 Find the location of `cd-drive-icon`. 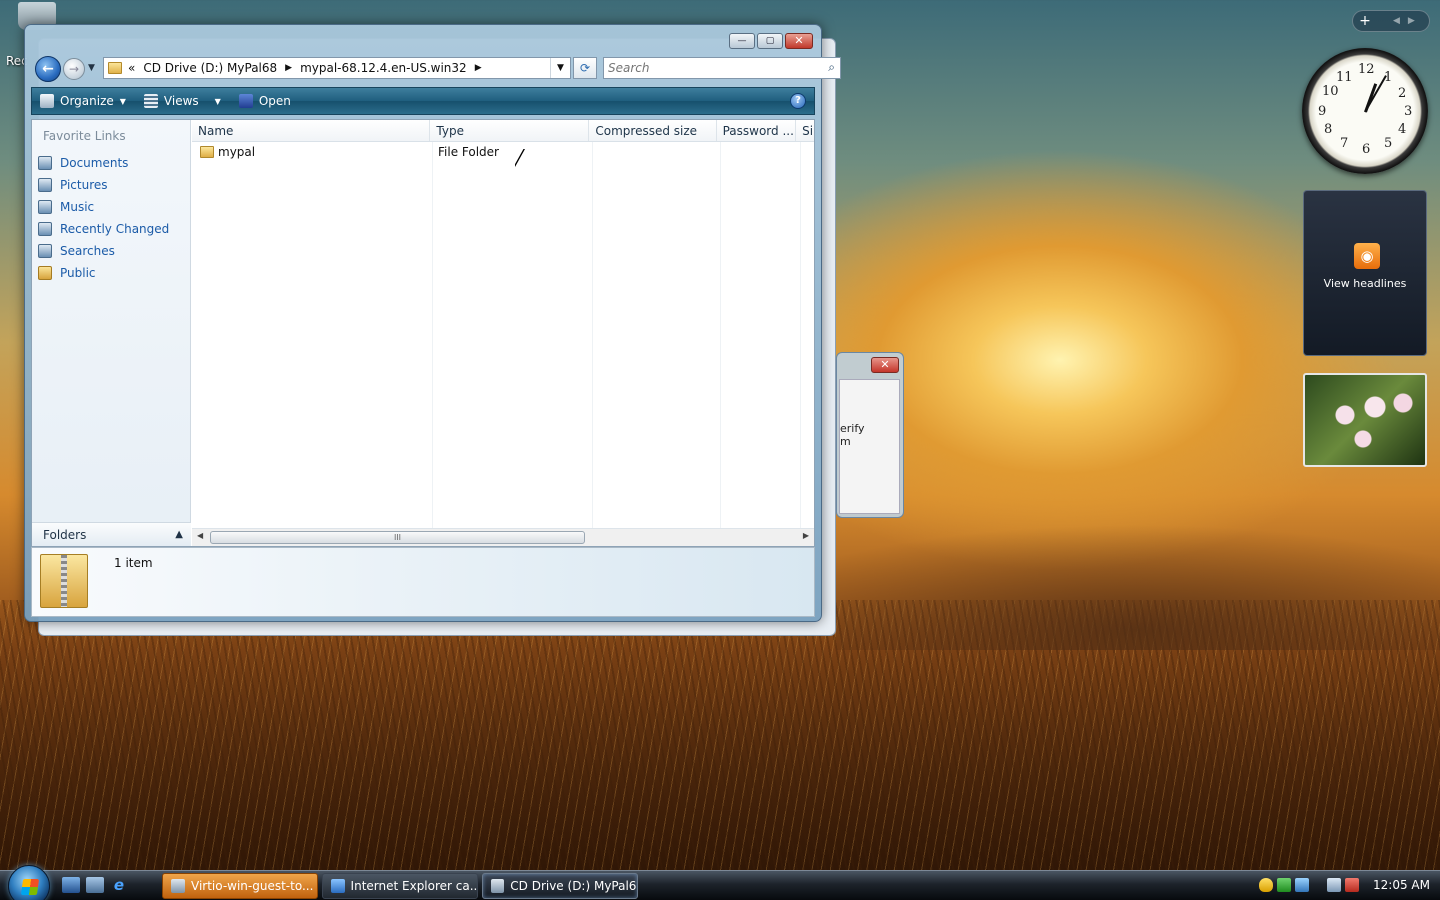

cd-drive-icon is located at coordinates (498, 886).